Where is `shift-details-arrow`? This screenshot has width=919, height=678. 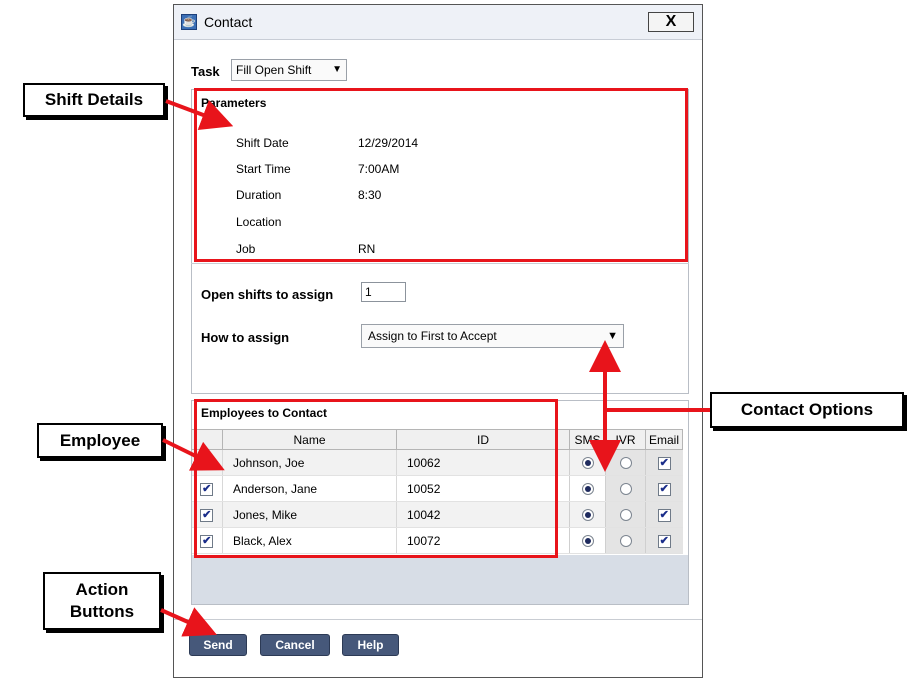
shift-details-arrow is located at coordinates (199, 114).